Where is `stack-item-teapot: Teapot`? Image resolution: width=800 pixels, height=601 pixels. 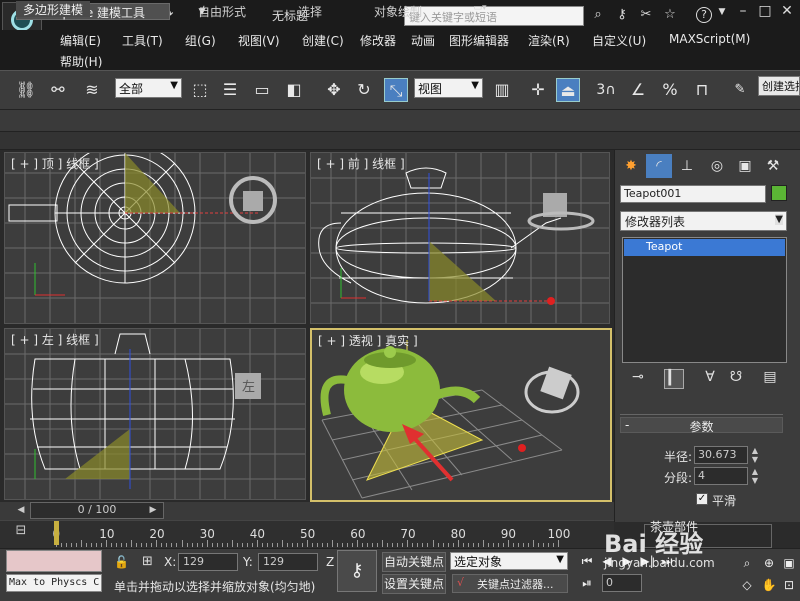 stack-item-teapot: Teapot is located at coordinates (704, 247).